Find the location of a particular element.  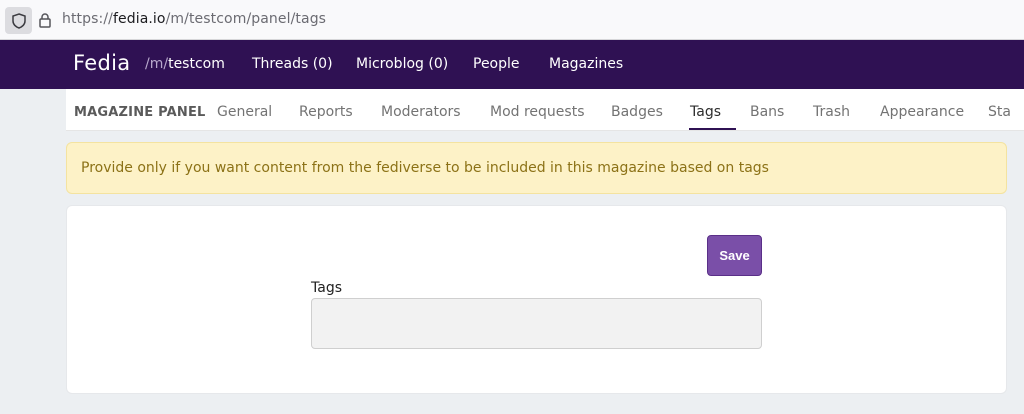

shield-icon is located at coordinates (18, 20).